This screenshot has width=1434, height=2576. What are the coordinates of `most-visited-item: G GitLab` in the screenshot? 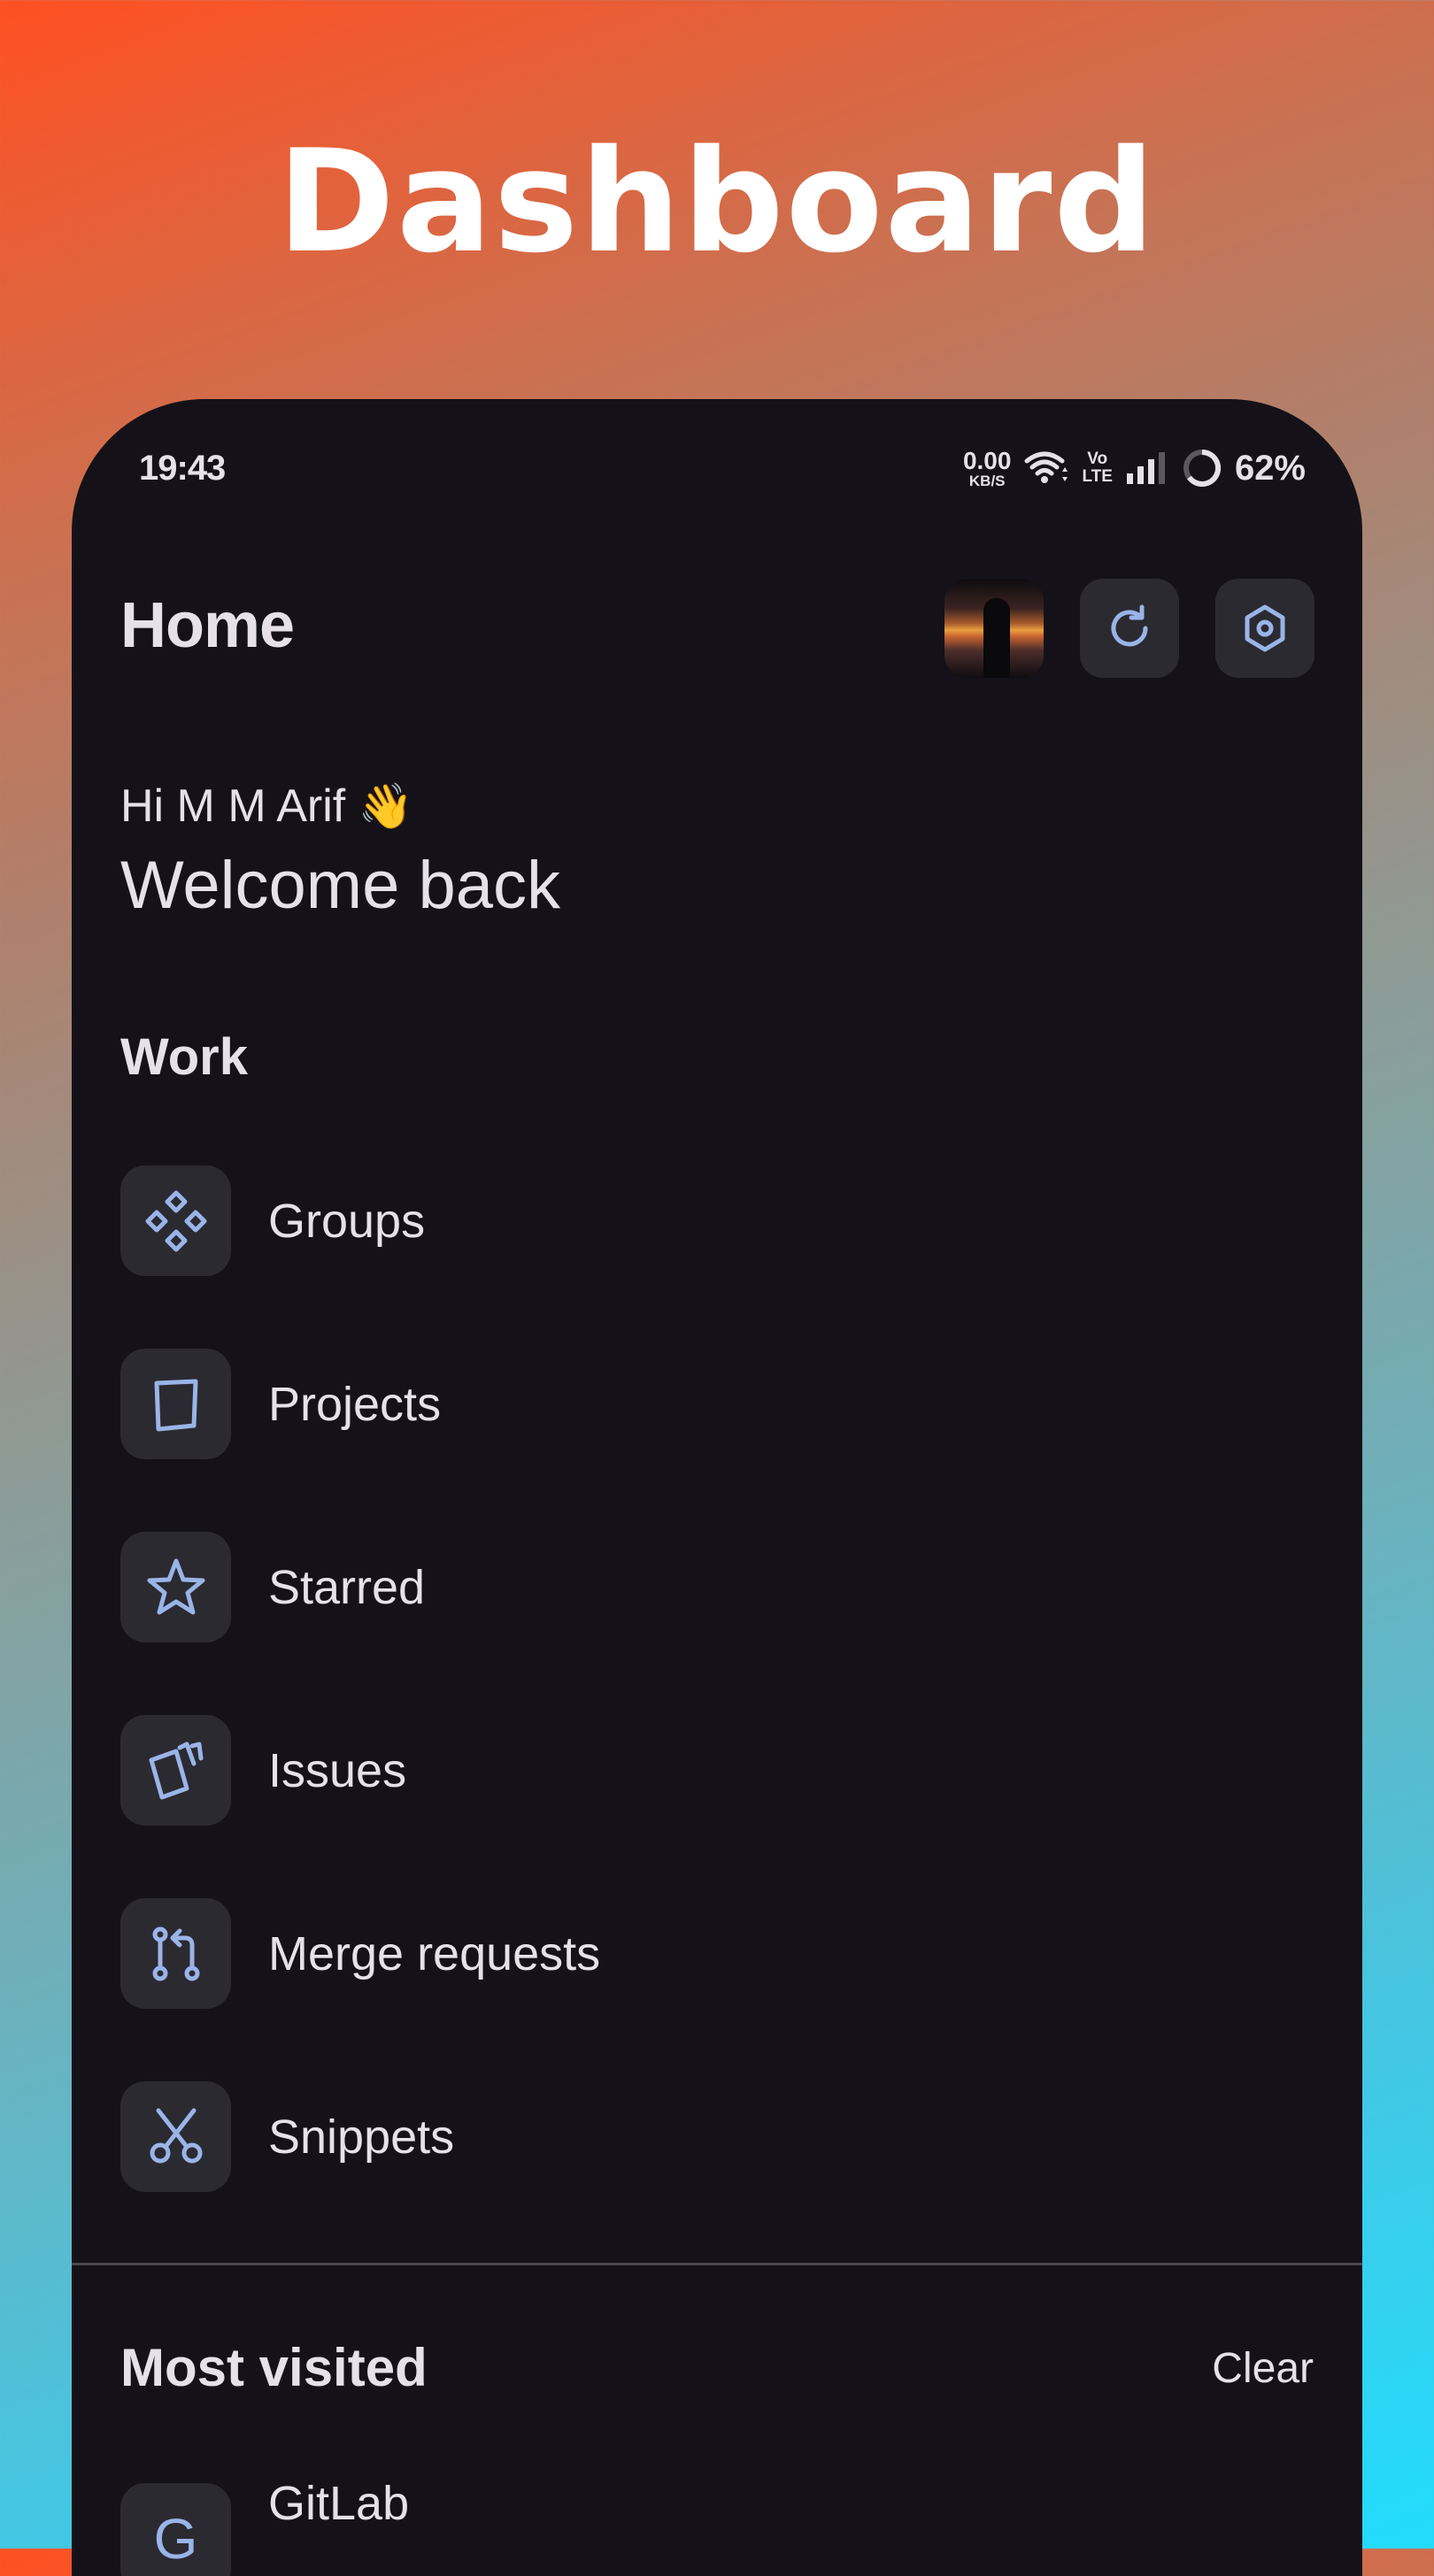 It's located at (717, 2526).